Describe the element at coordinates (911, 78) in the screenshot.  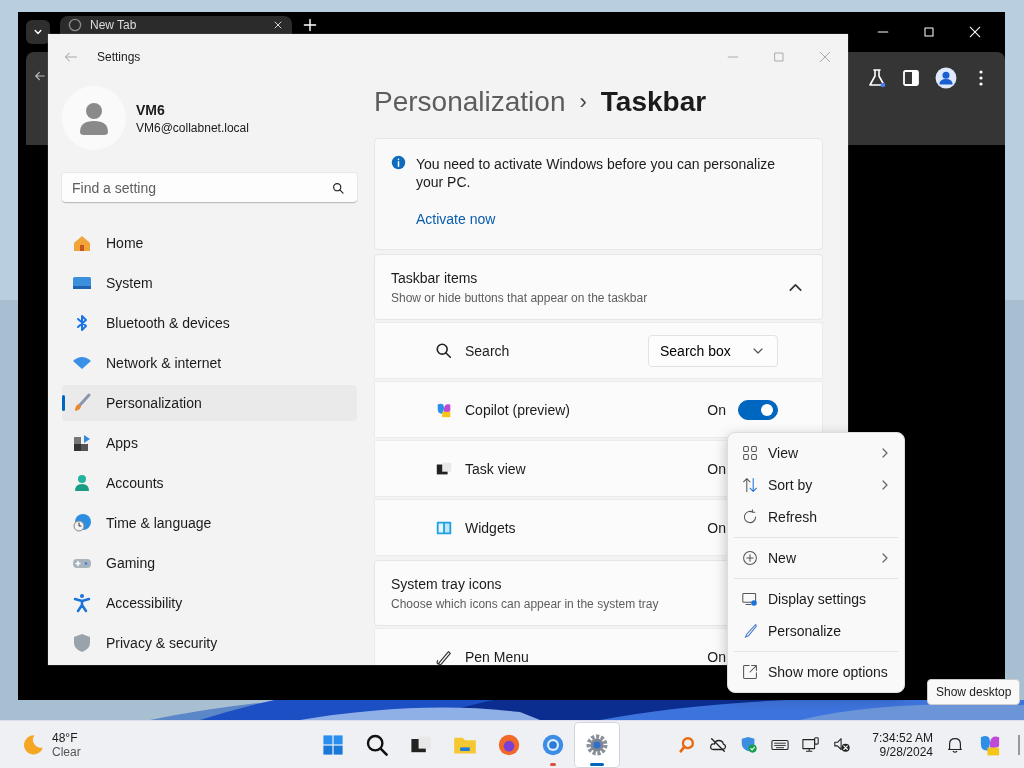
I see `side-panel-icon` at that location.